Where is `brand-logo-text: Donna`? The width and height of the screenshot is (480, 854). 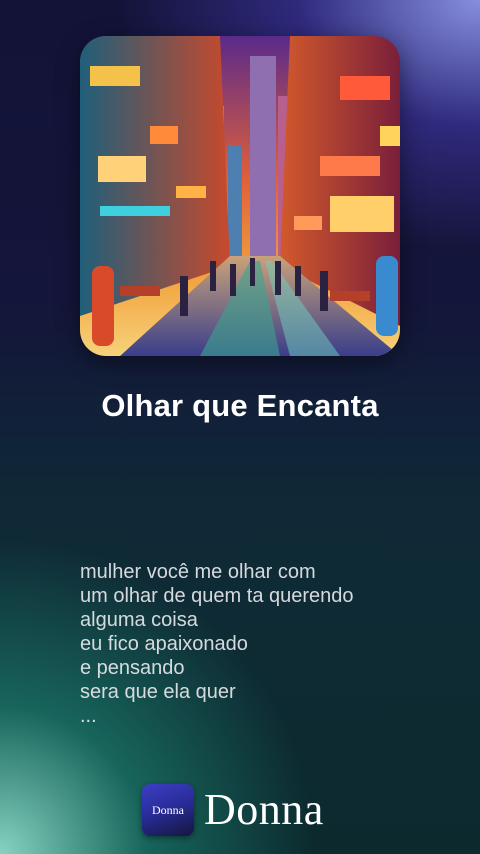
brand-logo-text: Donna is located at coordinates (168, 809).